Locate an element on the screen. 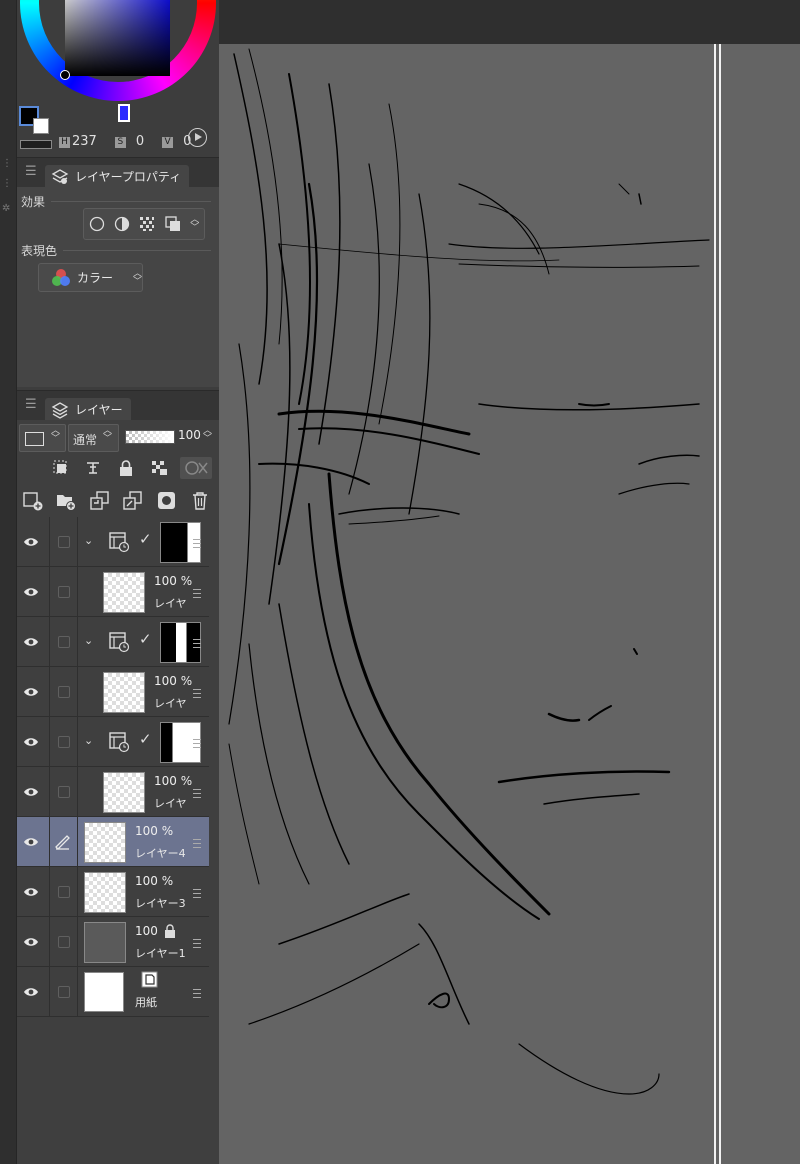 The width and height of the screenshot is (800, 1164). transparent-color-swatch is located at coordinates (36, 144).